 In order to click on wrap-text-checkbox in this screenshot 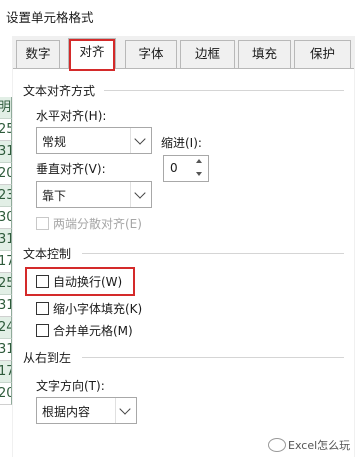, I will do `click(42, 281)`.